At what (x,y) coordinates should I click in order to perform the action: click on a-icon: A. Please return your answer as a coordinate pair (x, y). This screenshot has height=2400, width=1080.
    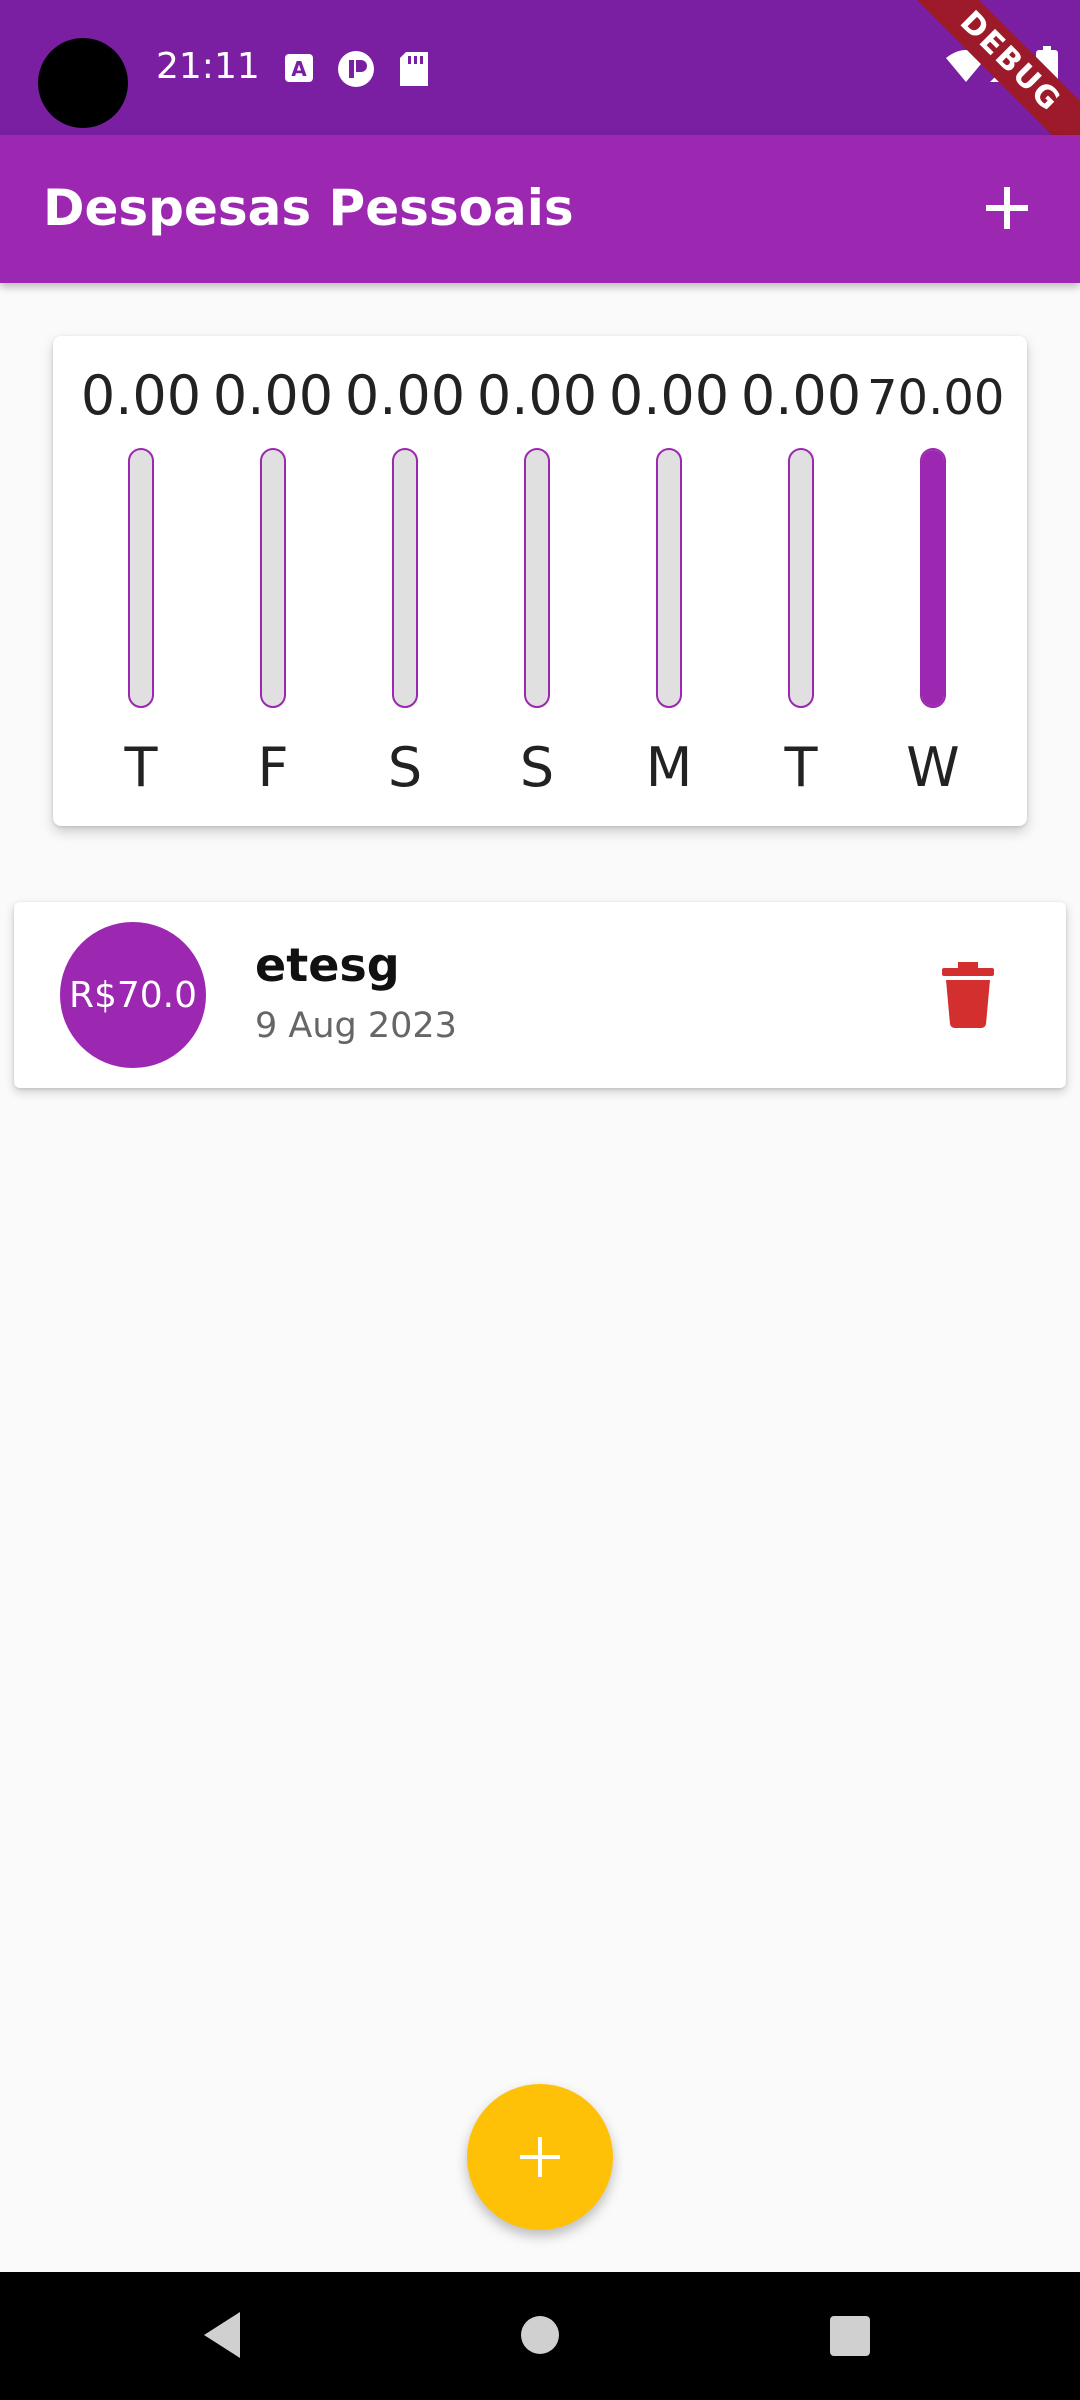
    Looking at the image, I should click on (299, 68).